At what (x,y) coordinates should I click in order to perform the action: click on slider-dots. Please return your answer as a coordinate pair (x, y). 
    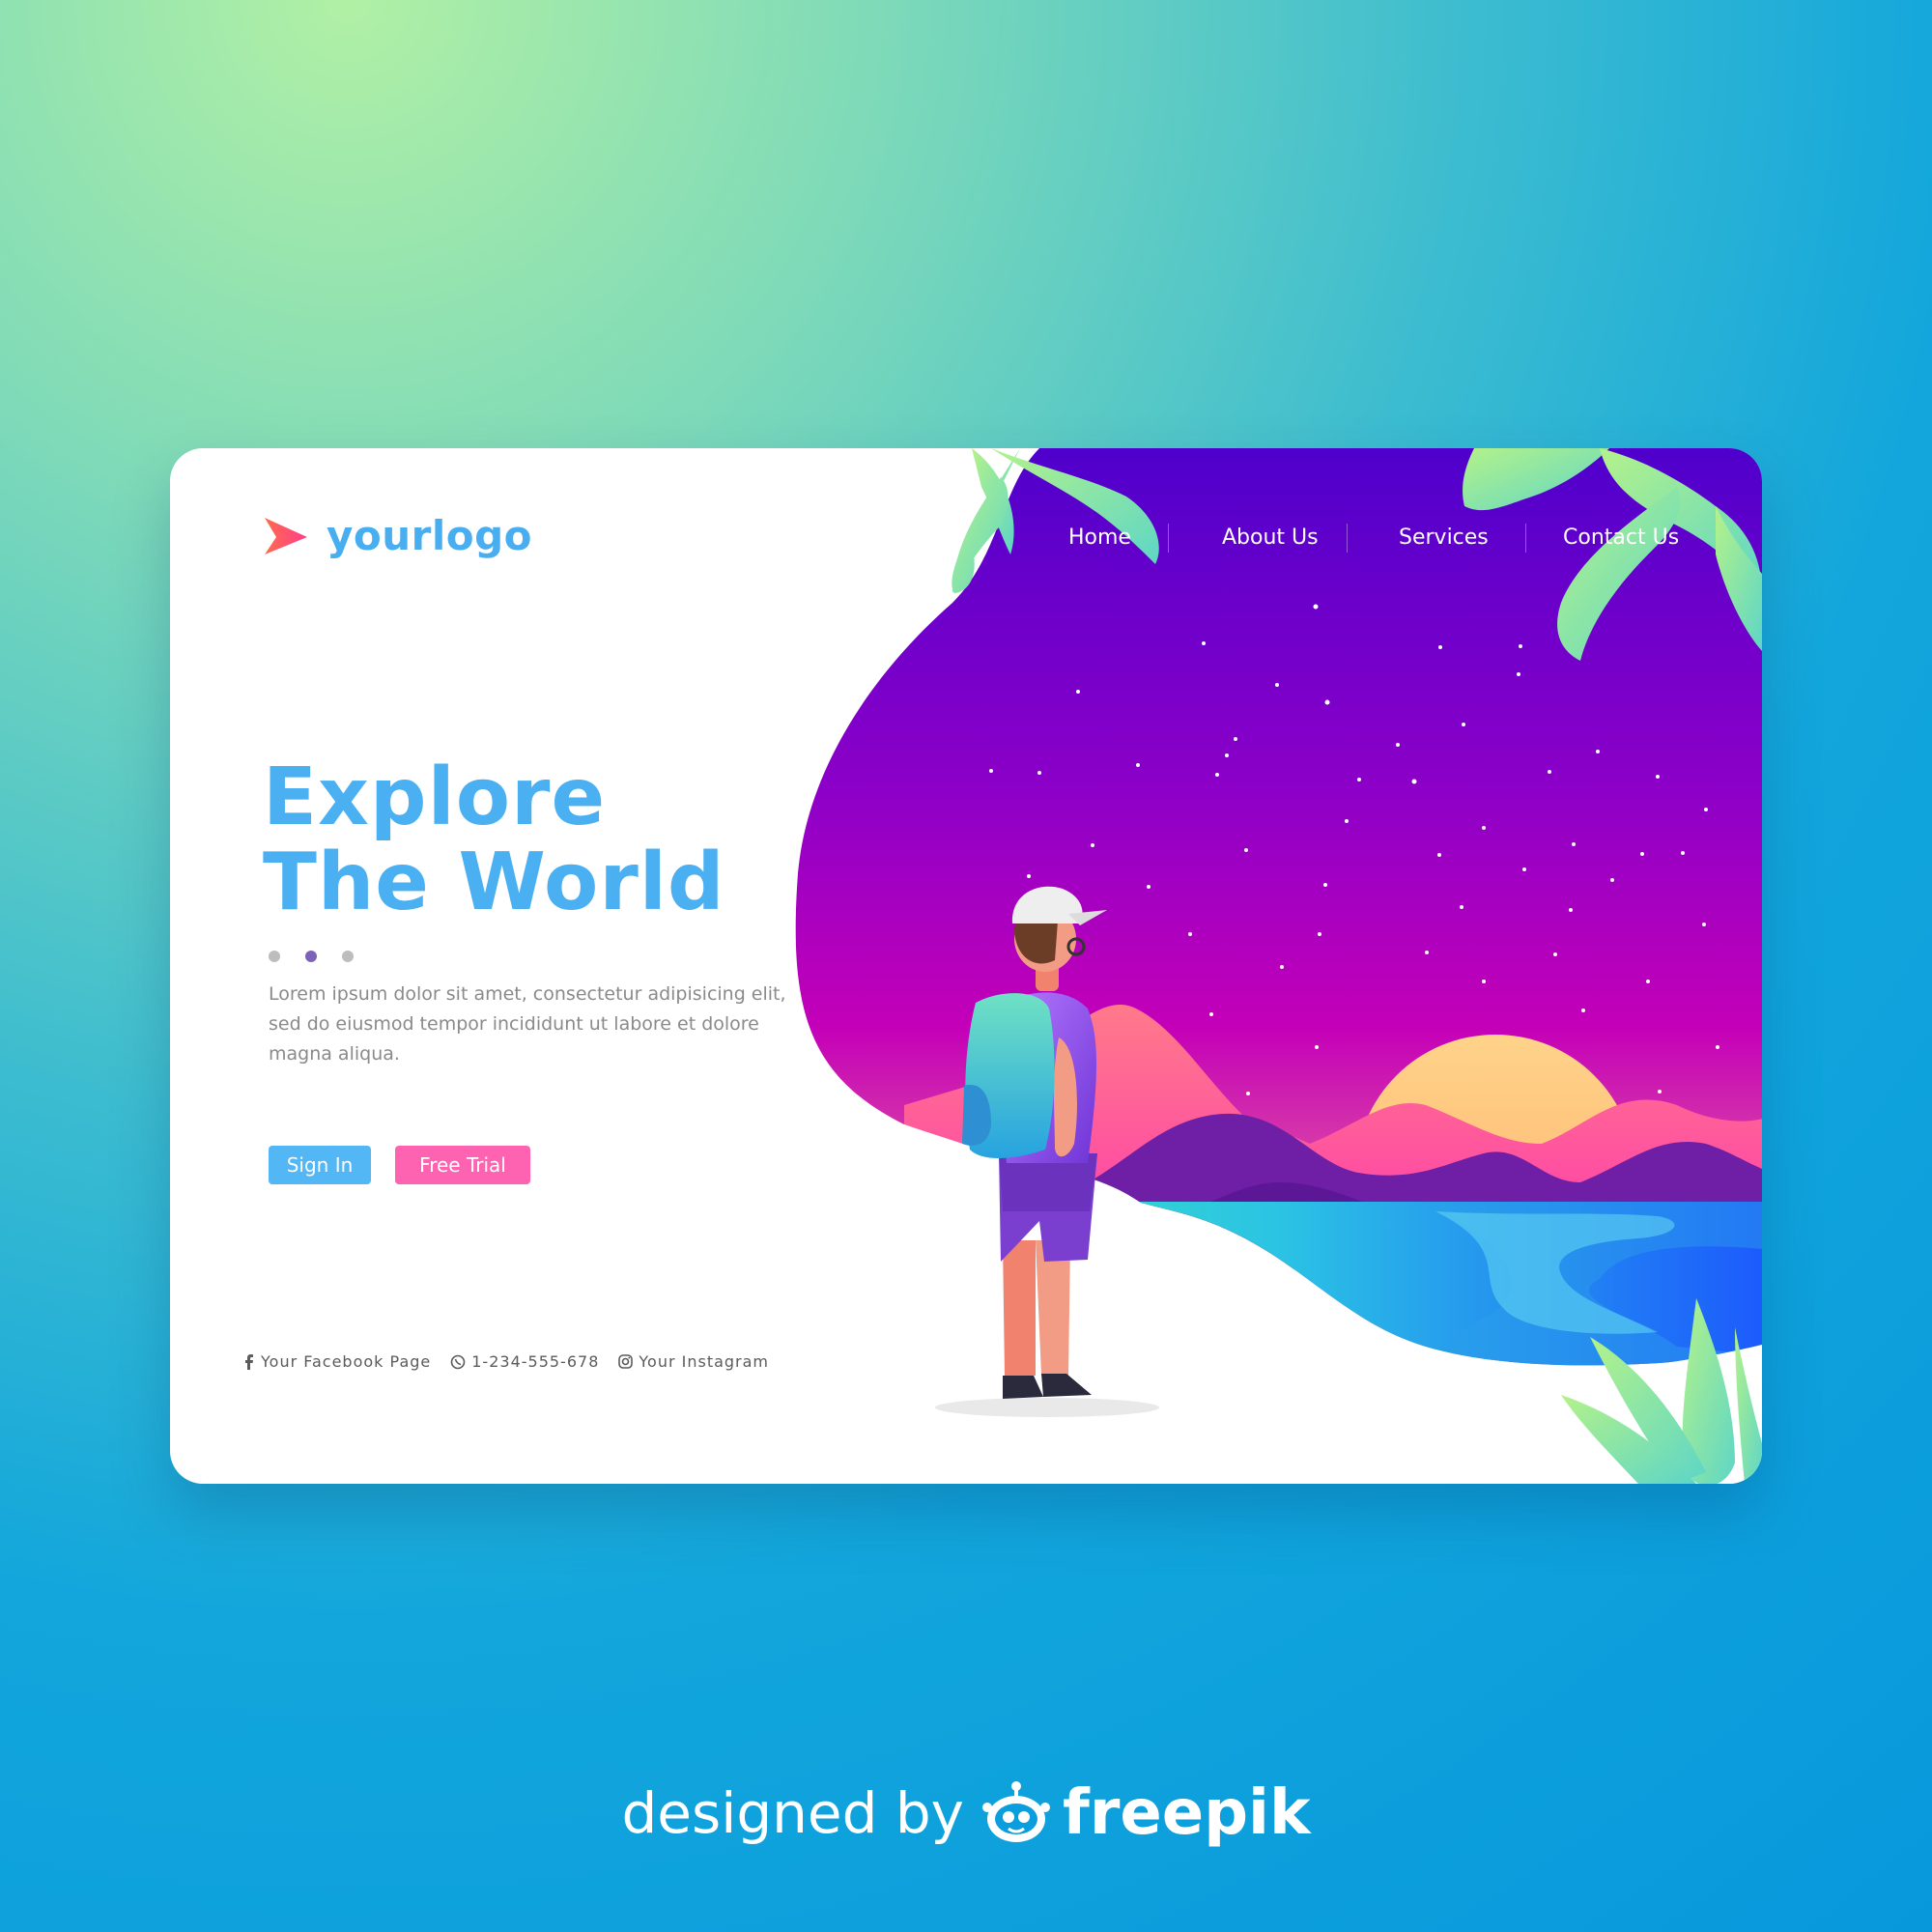
    Looking at the image, I should click on (311, 956).